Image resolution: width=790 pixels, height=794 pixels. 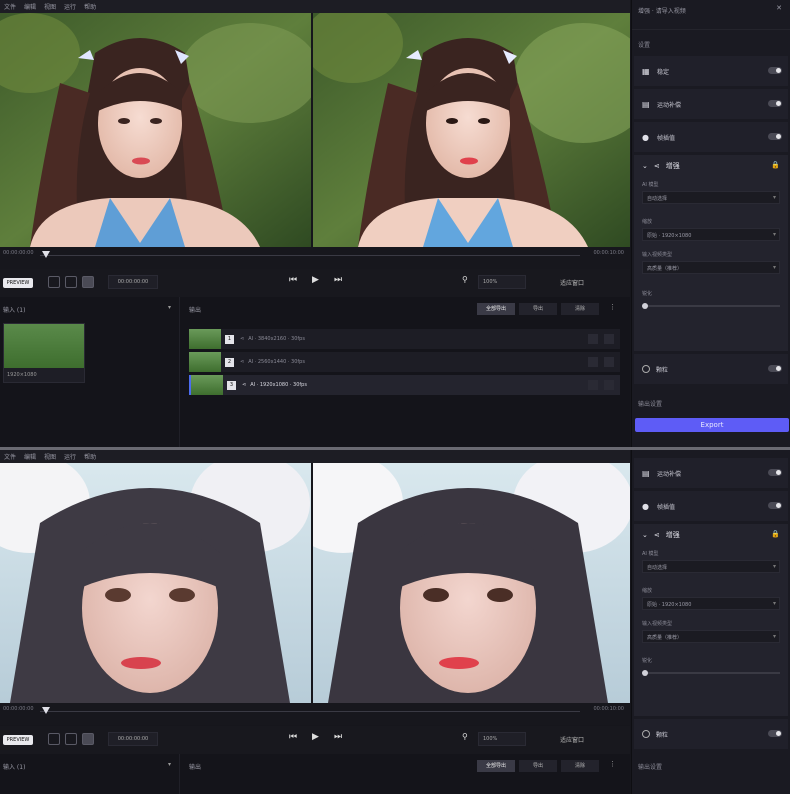 I want to click on panel-hint: 增强 · 请导入视频, so click(x=662, y=11).